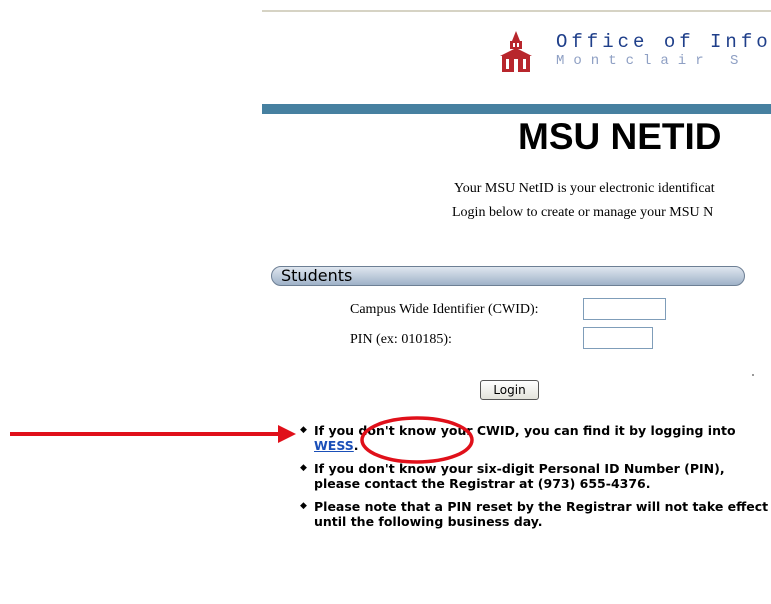  What do you see at coordinates (317, 275) in the screenshot?
I see `students-section-label: Students` at bounding box center [317, 275].